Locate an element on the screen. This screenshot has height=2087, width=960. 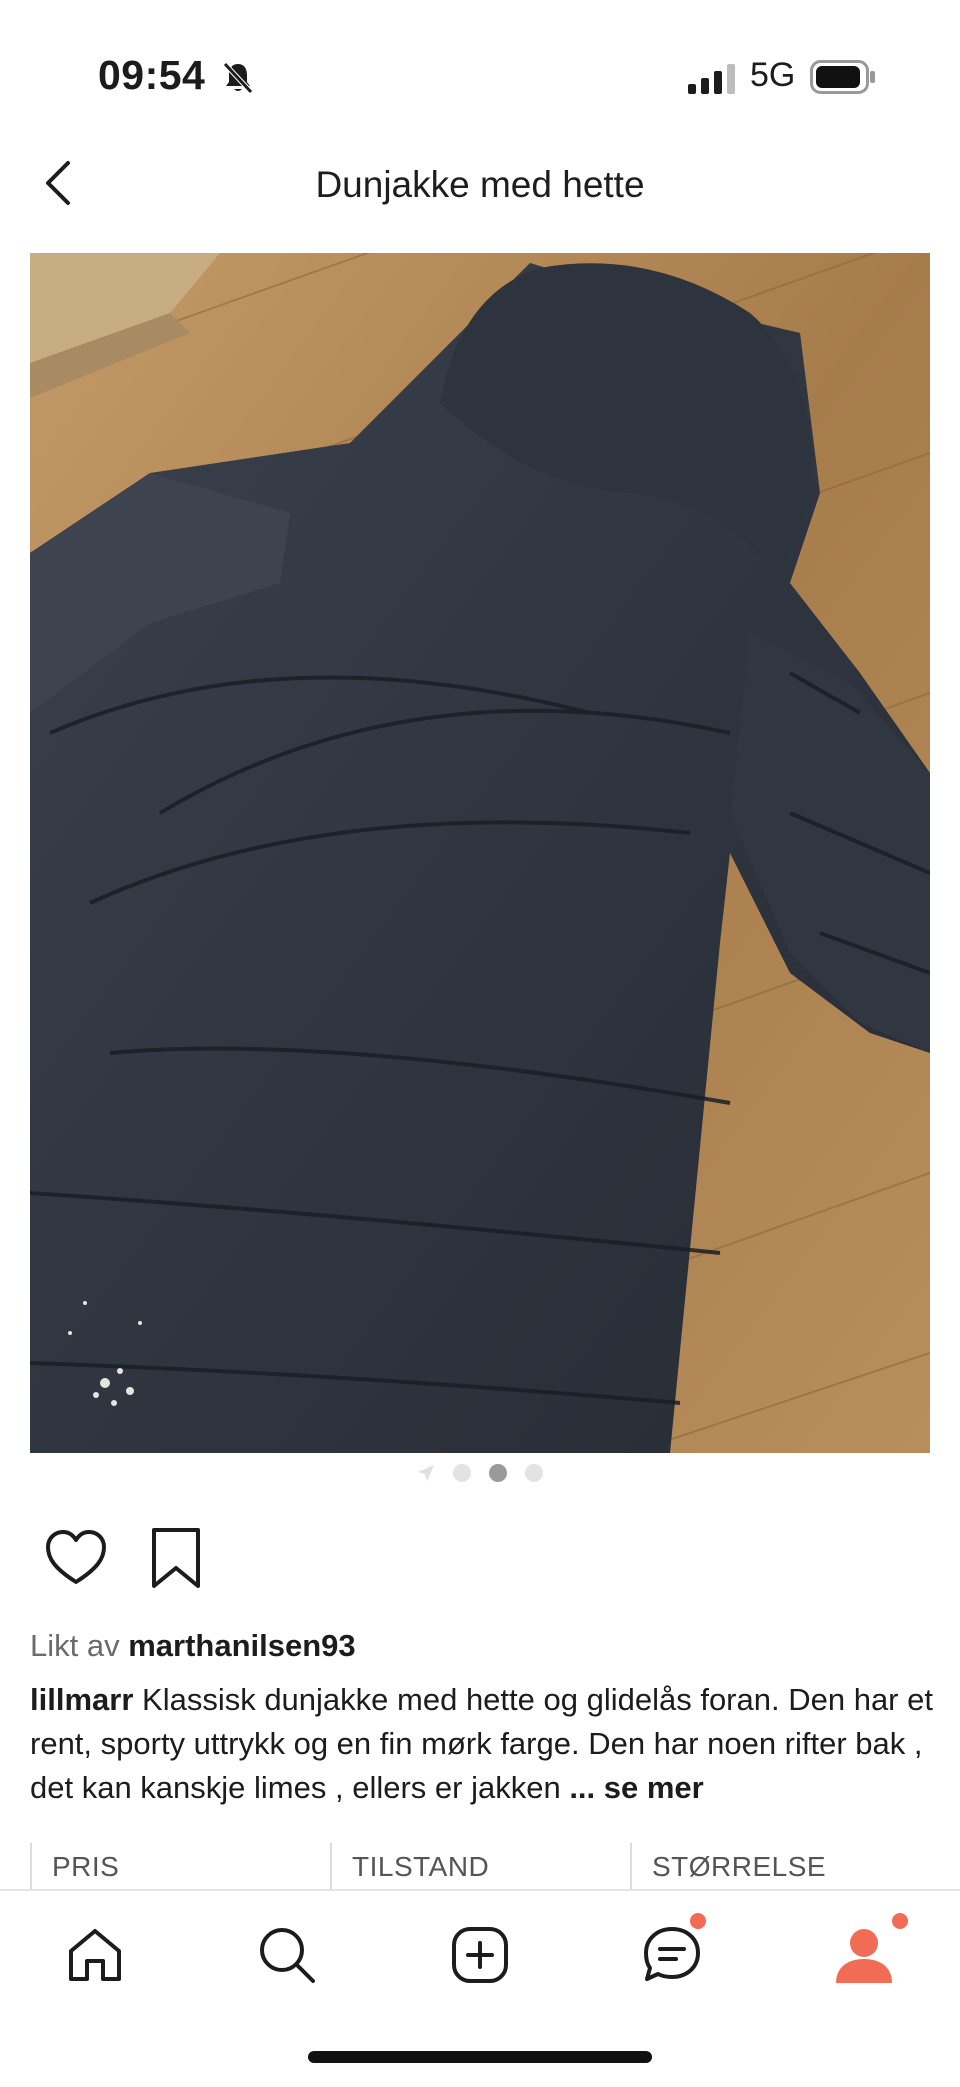
profile-icon is located at coordinates (864, 1956).